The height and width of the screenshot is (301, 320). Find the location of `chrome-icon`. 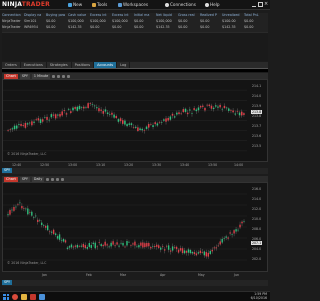

chrome-icon is located at coordinates (15, 296).